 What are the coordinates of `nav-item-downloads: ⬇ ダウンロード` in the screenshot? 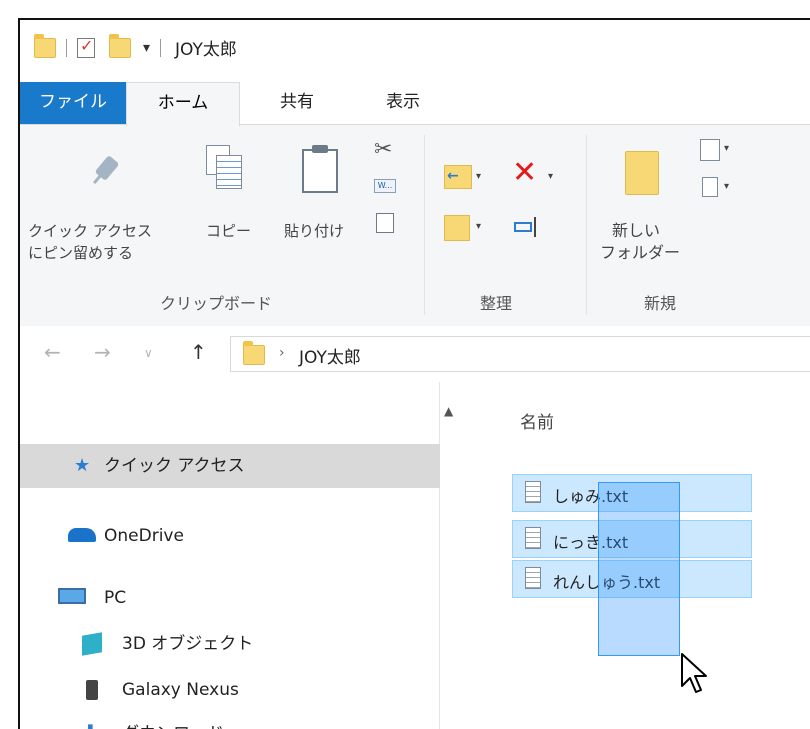 It's located at (230, 720).